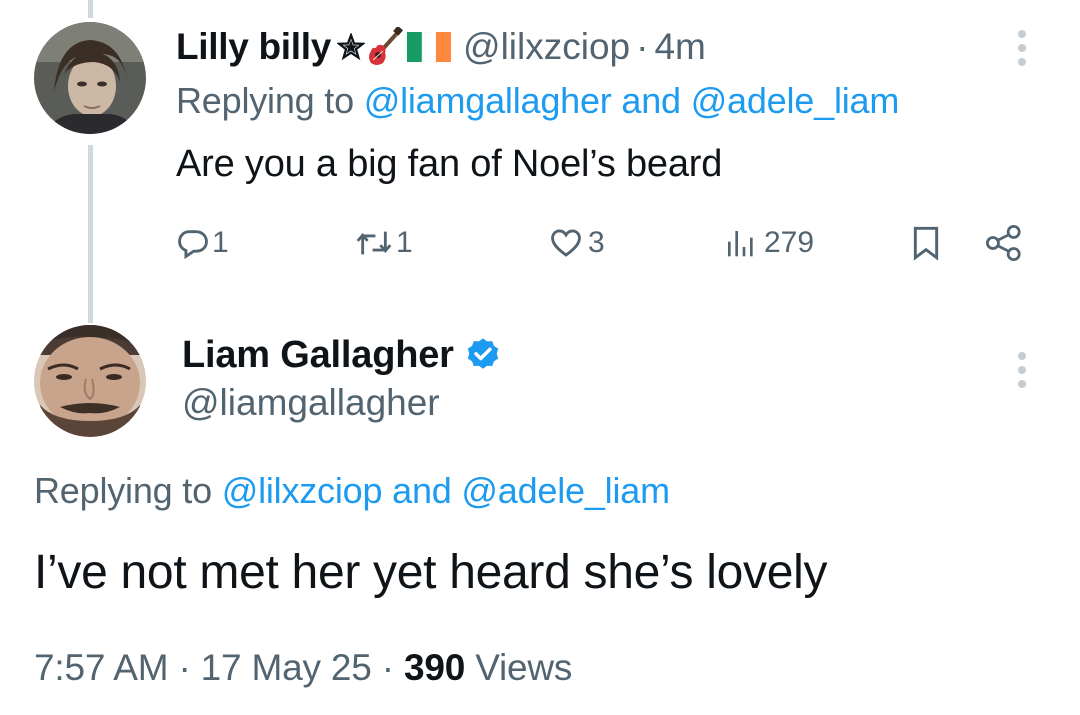 This screenshot has height=715, width=1080. Describe the element at coordinates (311, 403) in the screenshot. I see `handle: @liamgallagher` at that location.